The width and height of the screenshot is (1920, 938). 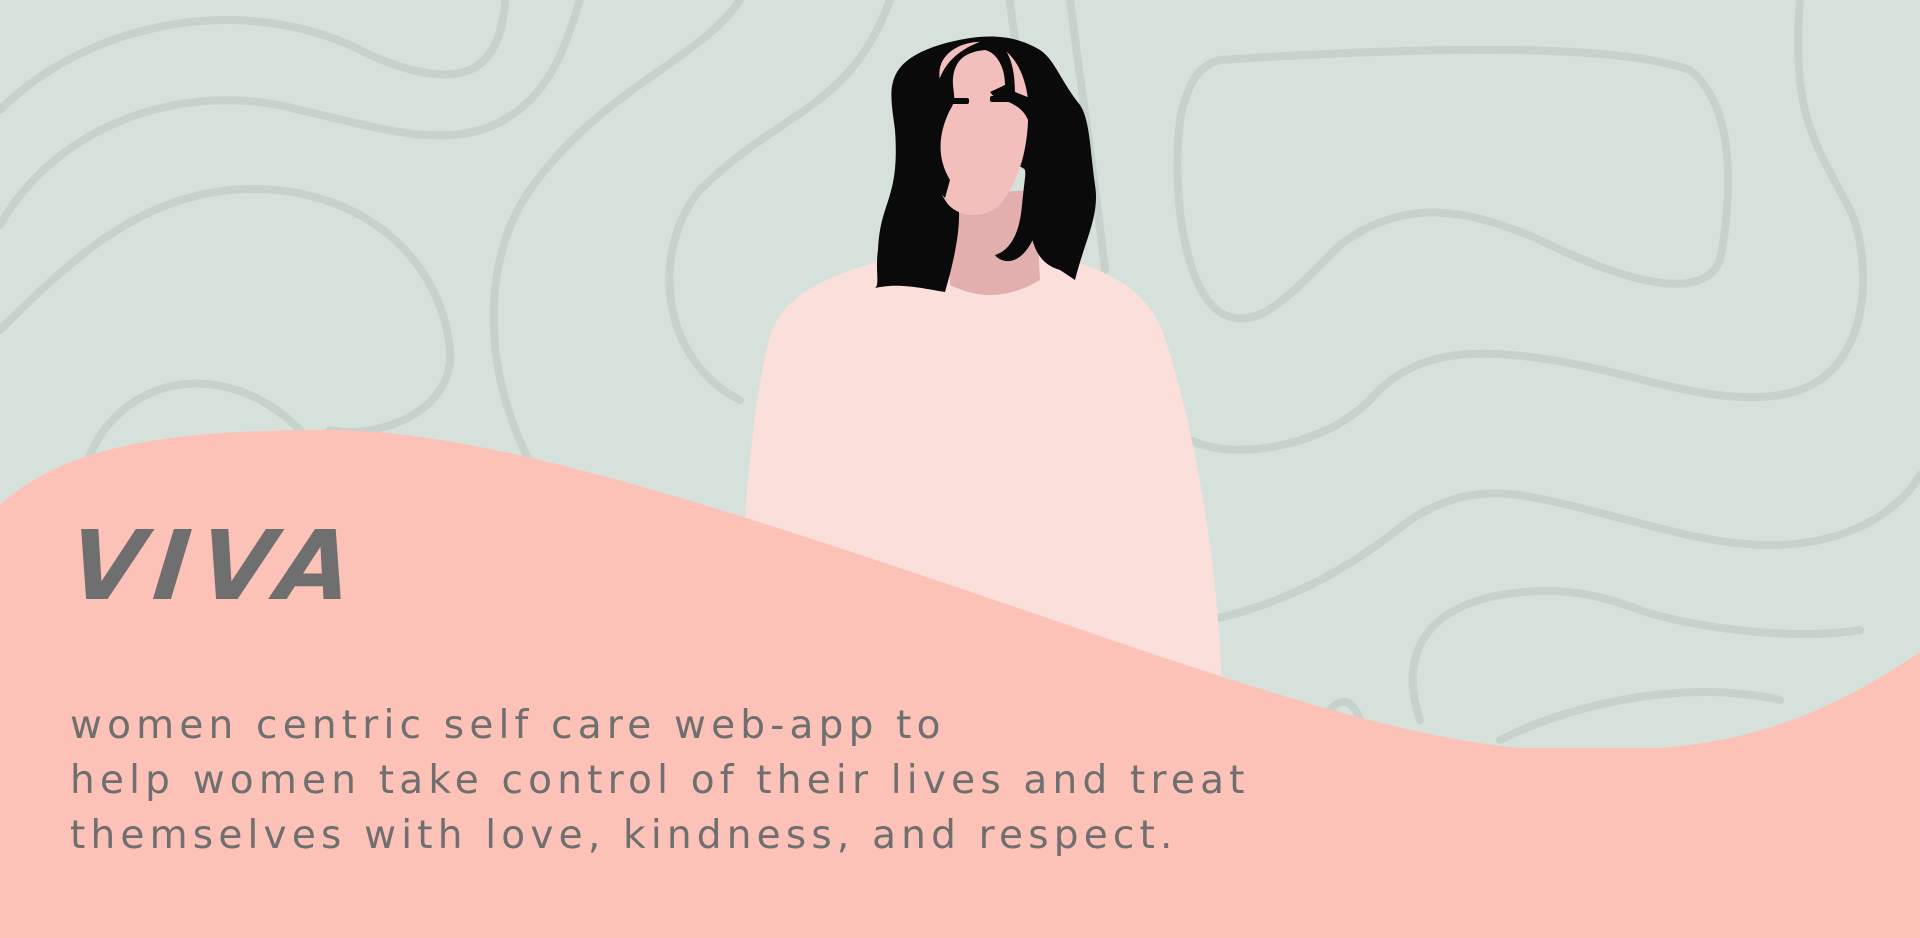 What do you see at coordinates (1003, 99) in the screenshot?
I see `right-eyebrow` at bounding box center [1003, 99].